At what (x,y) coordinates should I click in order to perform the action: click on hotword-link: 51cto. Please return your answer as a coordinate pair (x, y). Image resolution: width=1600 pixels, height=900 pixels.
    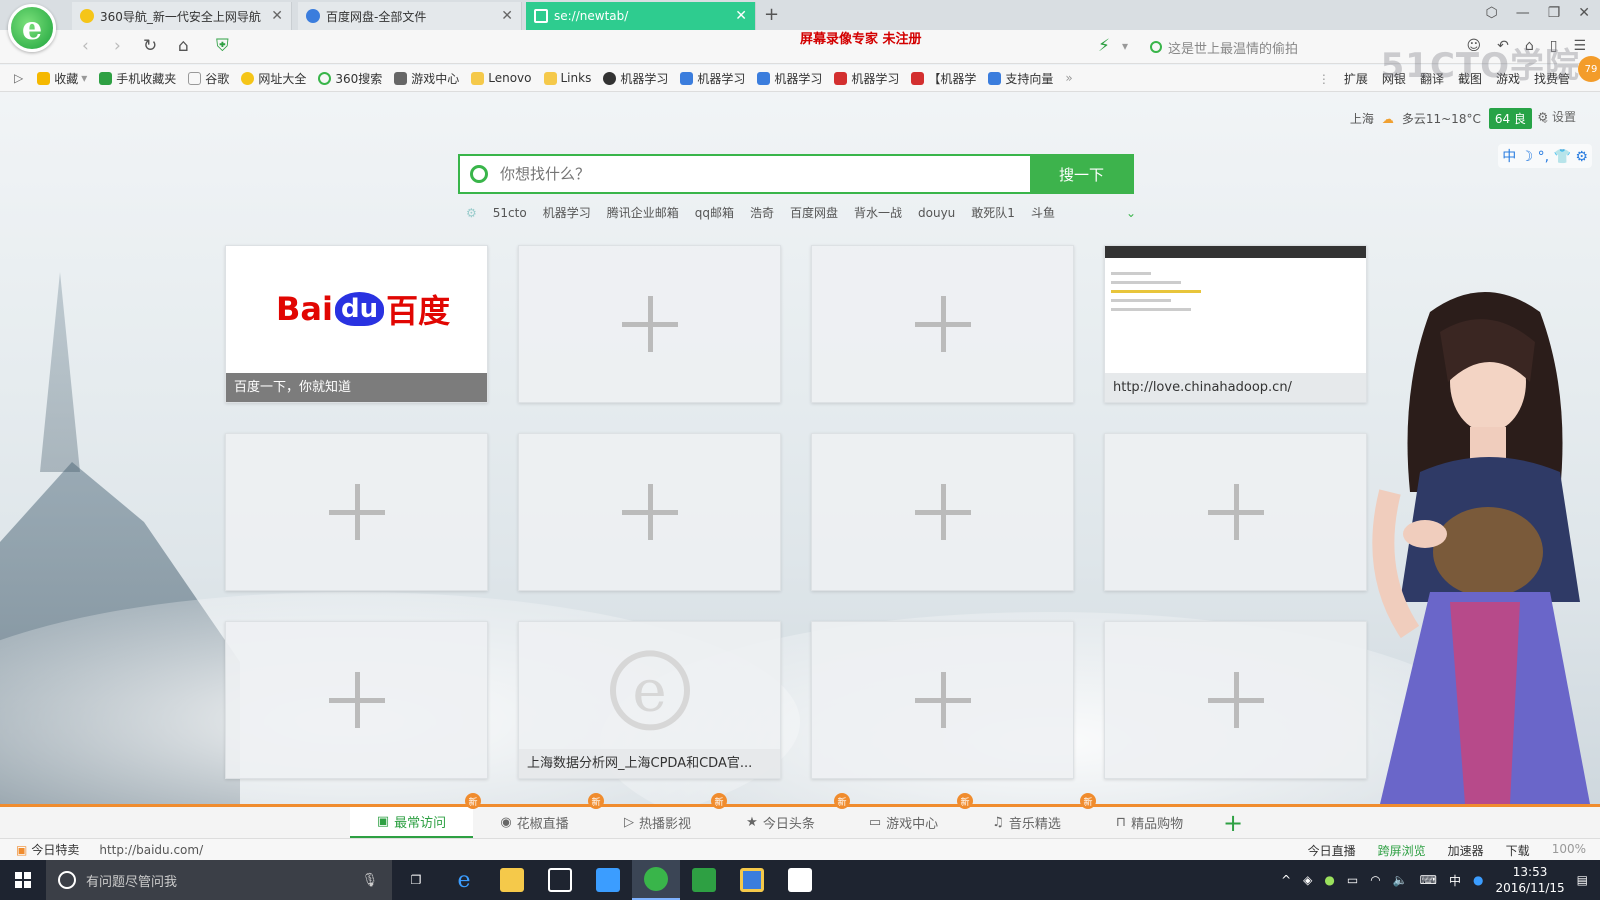
    Looking at the image, I should click on (510, 213).